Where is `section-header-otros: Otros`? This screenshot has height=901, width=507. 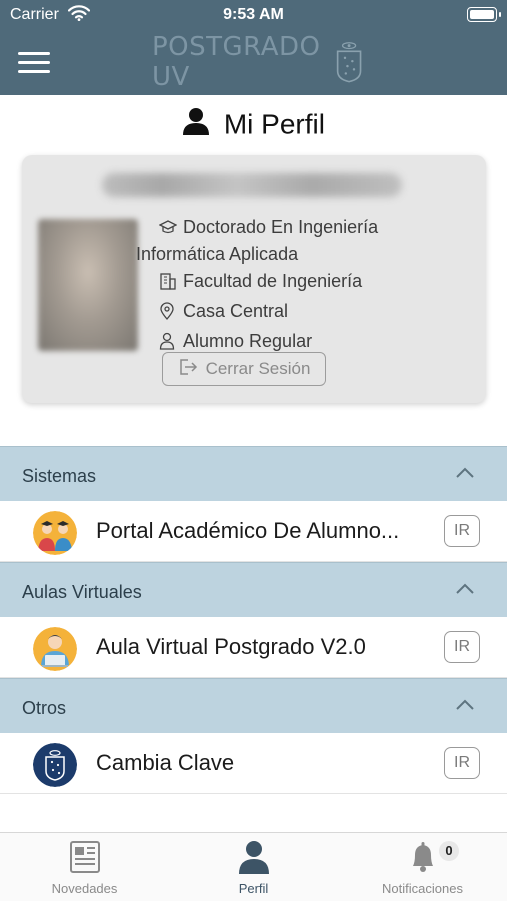
section-header-otros: Otros is located at coordinates (253, 705).